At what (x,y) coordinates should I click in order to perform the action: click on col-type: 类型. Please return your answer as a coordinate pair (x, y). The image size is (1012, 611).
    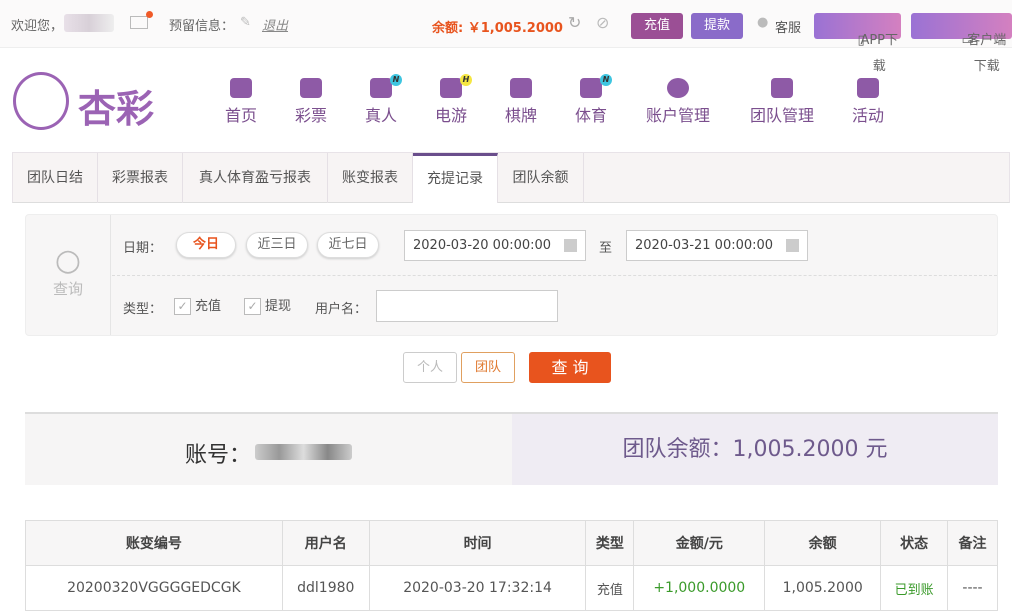
    Looking at the image, I should click on (610, 543).